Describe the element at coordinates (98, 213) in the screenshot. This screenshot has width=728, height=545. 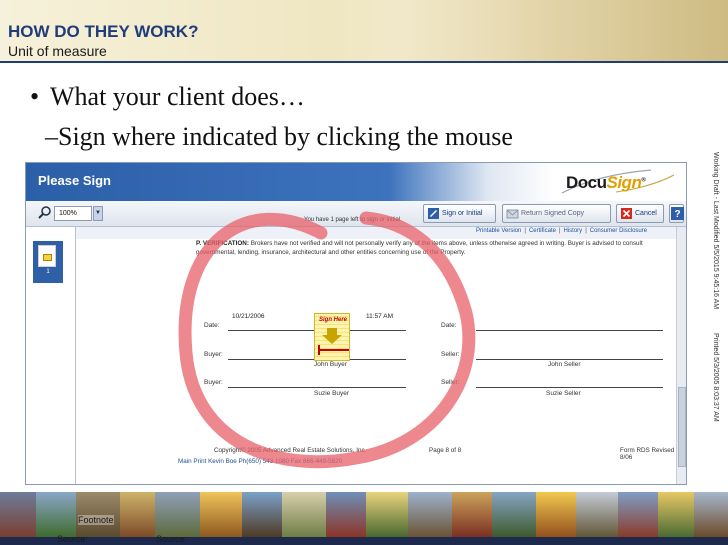
I see `chevron-down-icon: ▼` at that location.